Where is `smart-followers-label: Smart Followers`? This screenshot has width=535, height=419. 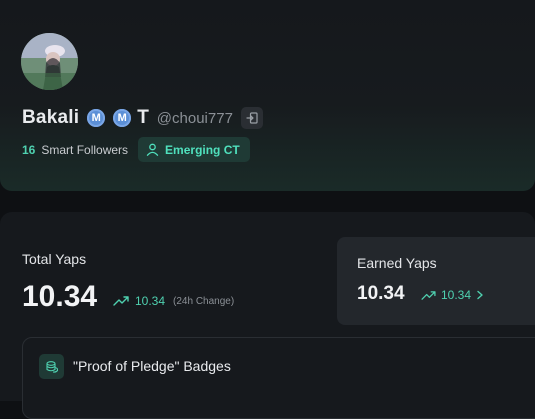 smart-followers-label: Smart Followers is located at coordinates (85, 149).